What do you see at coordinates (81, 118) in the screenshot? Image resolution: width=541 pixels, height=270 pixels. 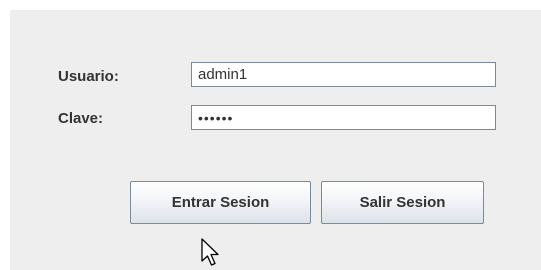 I see `password-label: Clave:` at bounding box center [81, 118].